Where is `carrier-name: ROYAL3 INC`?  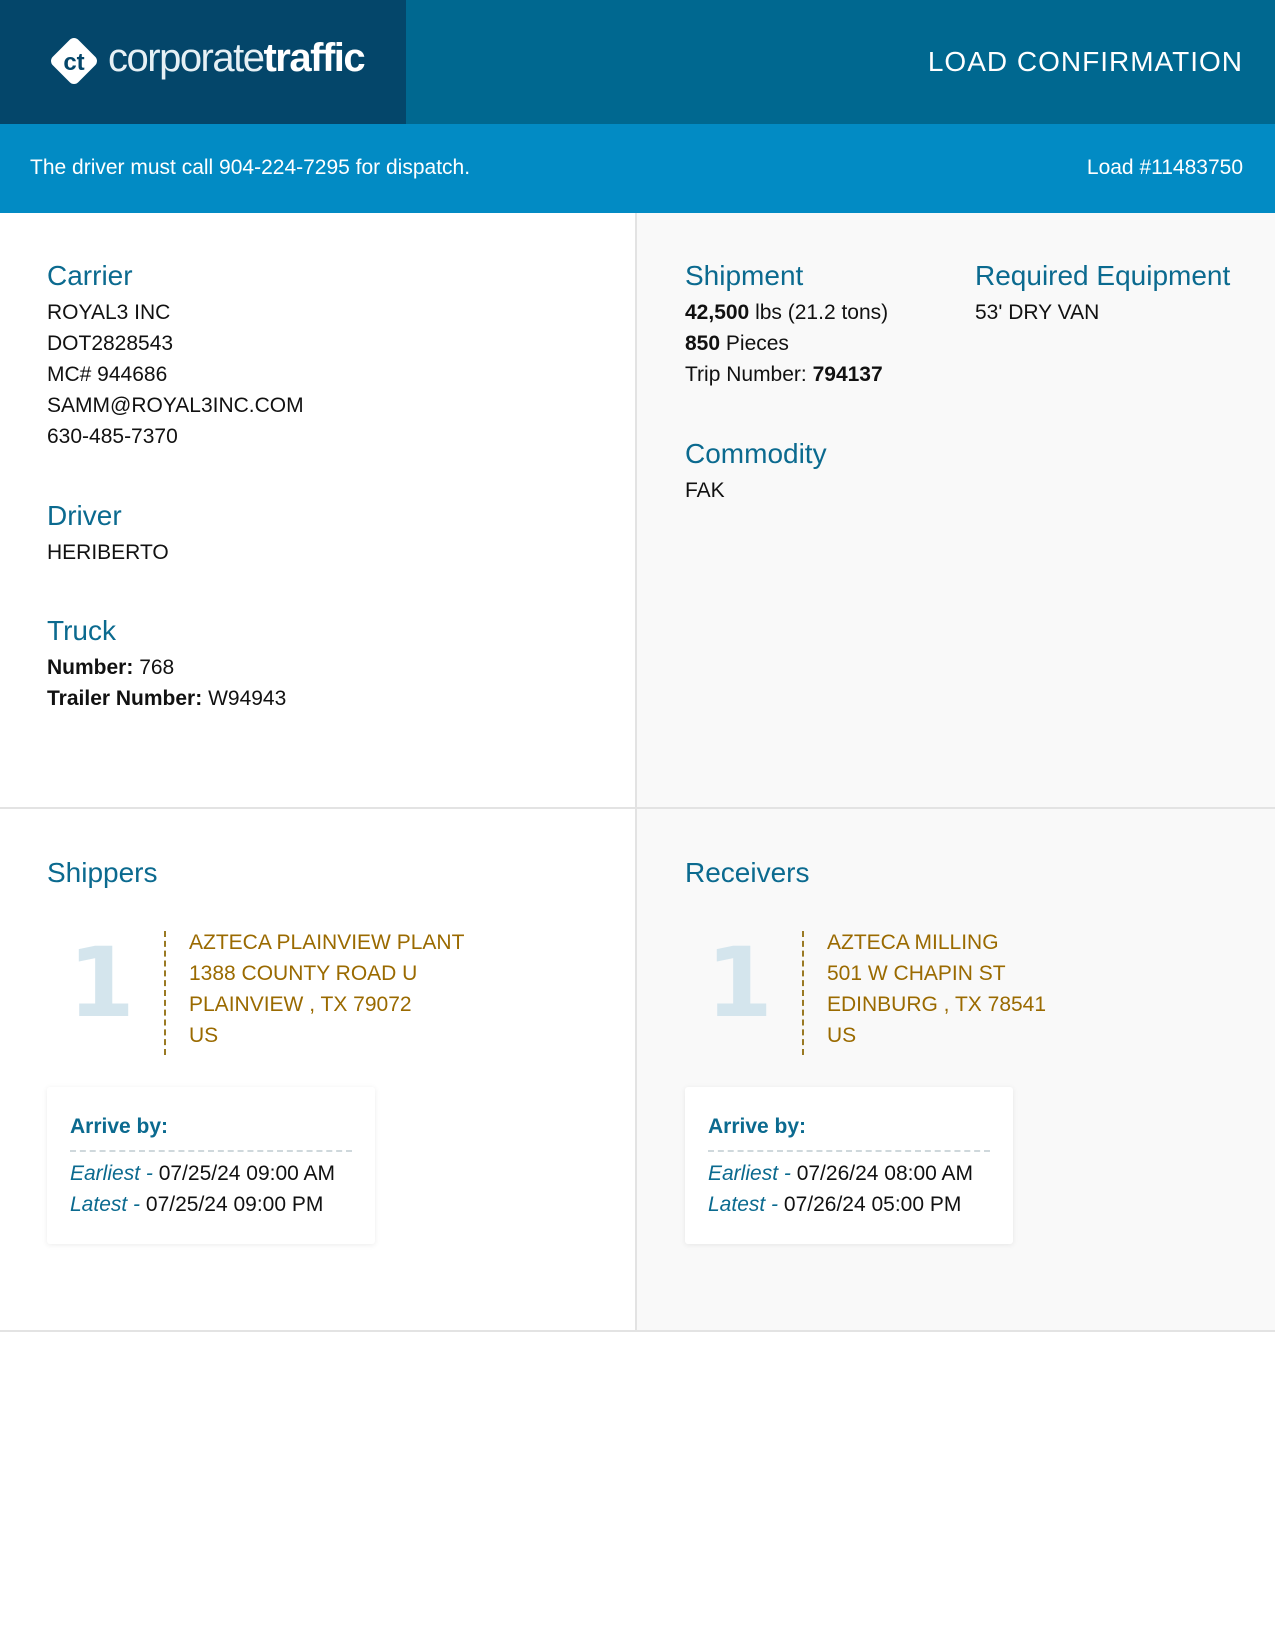 carrier-name: ROYAL3 INC is located at coordinates (109, 312).